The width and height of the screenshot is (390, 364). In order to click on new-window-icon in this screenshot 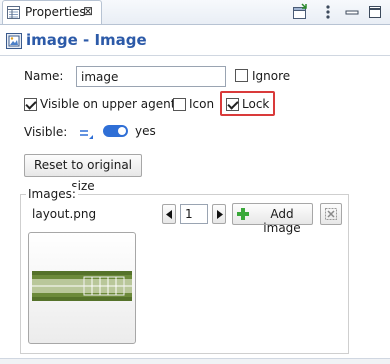, I will do `click(300, 12)`.